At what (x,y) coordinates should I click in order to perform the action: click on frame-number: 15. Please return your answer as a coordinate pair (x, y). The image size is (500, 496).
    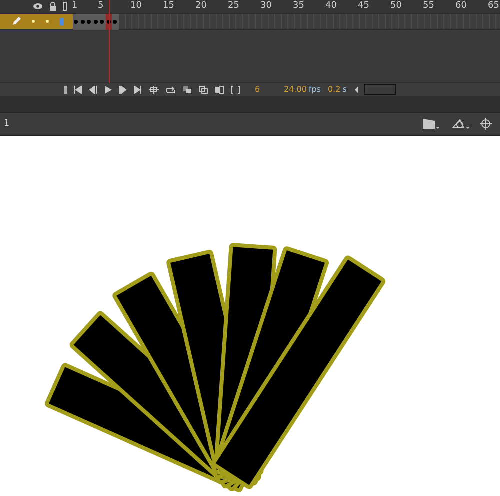
    Looking at the image, I should click on (168, 6).